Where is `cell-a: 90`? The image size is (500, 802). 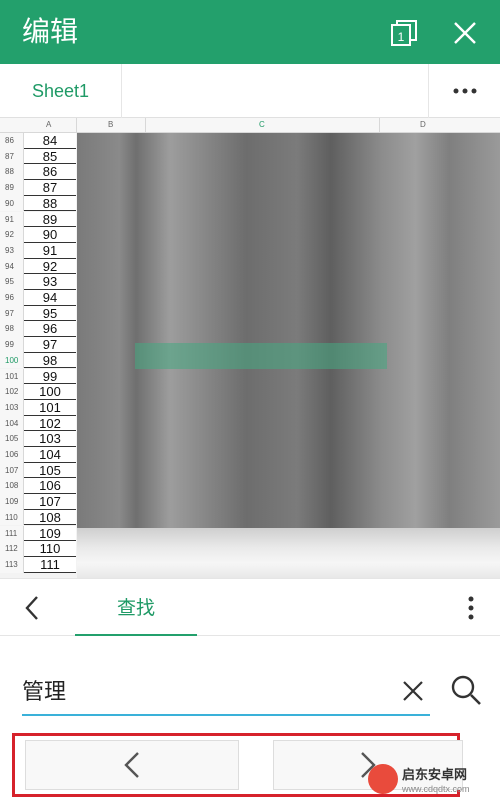 cell-a: 90 is located at coordinates (50, 235).